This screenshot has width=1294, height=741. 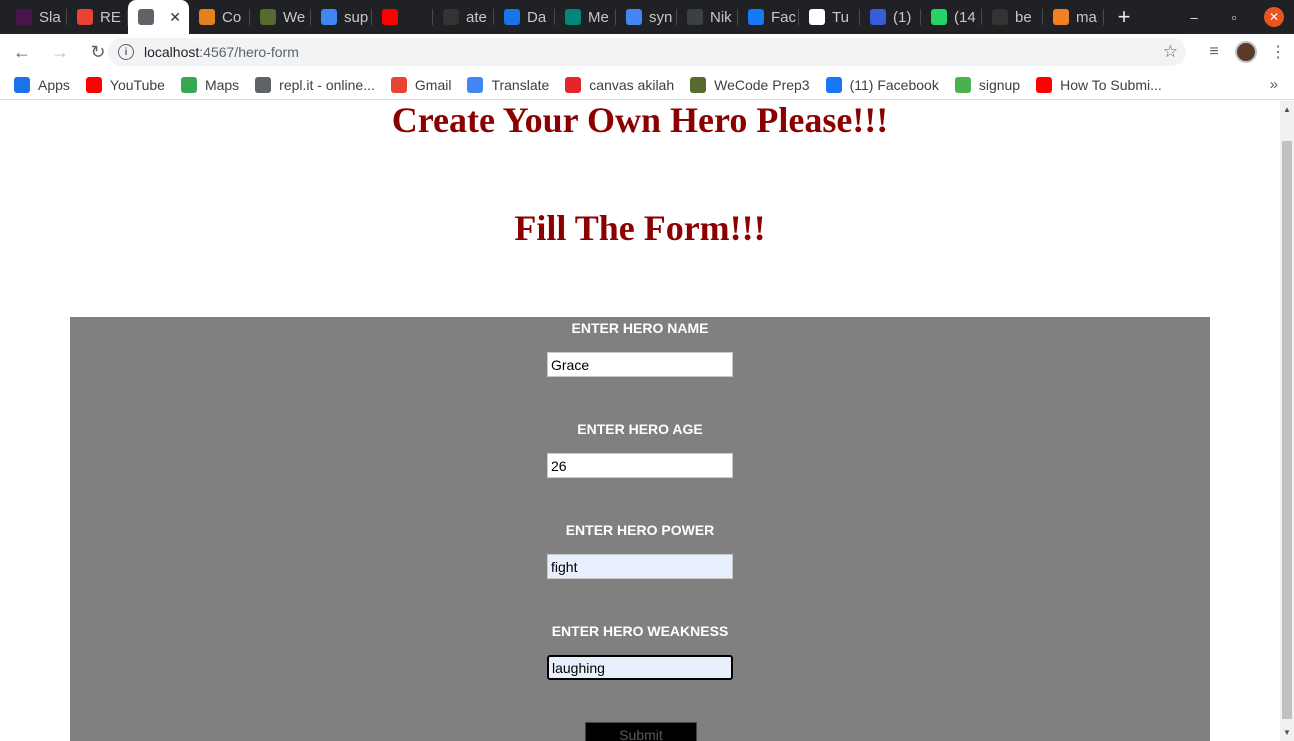 What do you see at coordinates (619, 84) in the screenshot?
I see `bookmark-item: canvas akilah` at bounding box center [619, 84].